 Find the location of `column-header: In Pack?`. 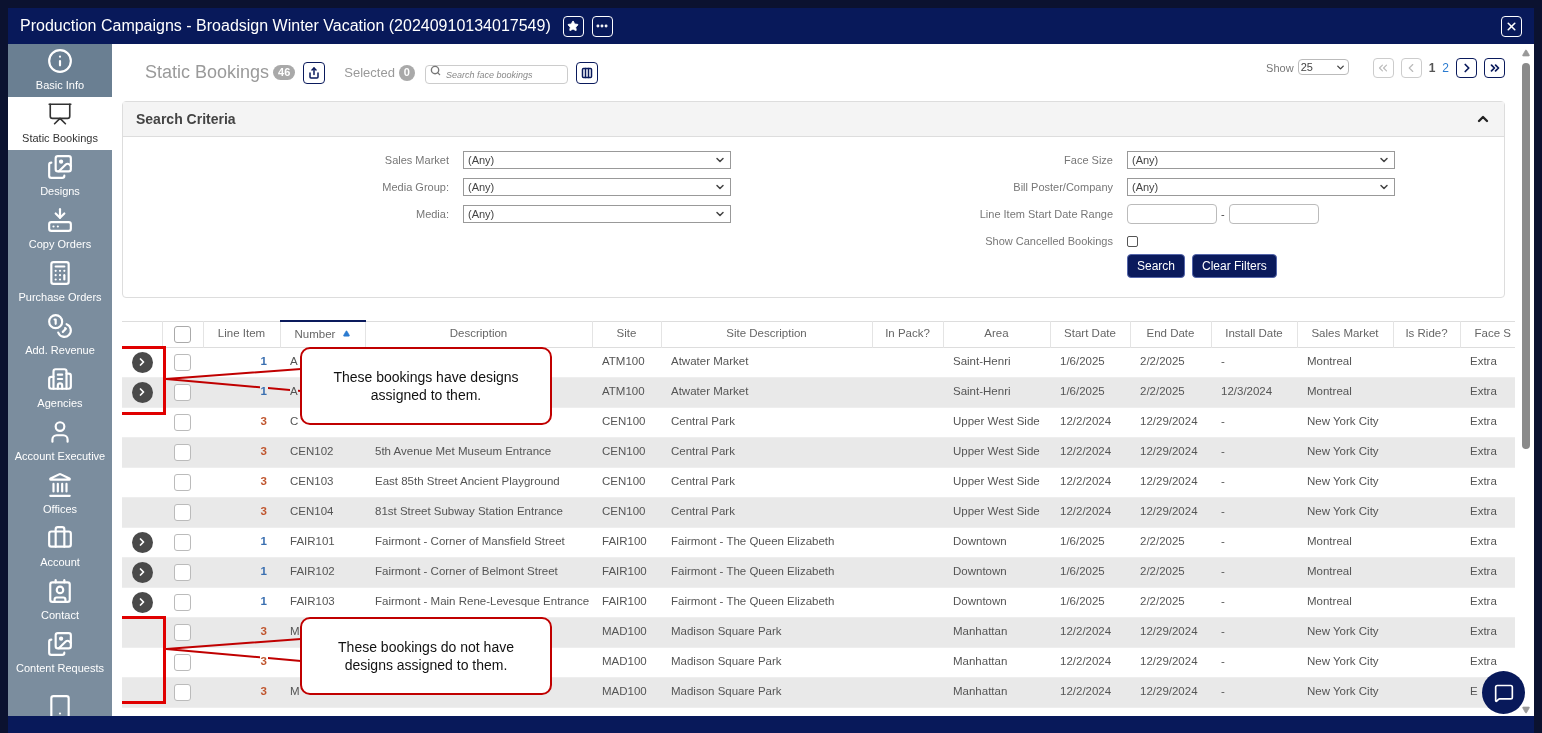

column-header: In Pack? is located at coordinates (907, 334).